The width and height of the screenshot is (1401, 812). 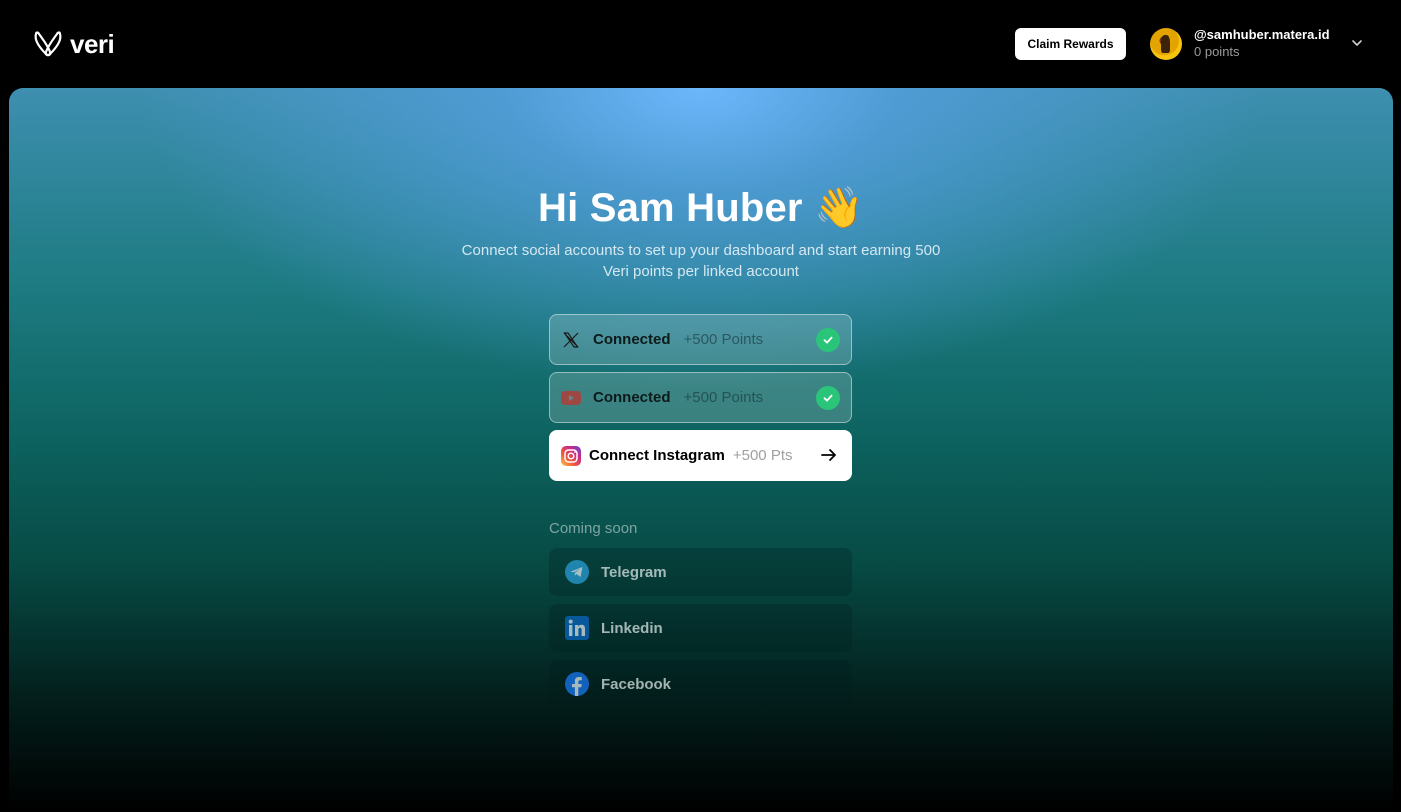 I want to click on claim-rewards-button: Claim Rewards, so click(x=1070, y=44).